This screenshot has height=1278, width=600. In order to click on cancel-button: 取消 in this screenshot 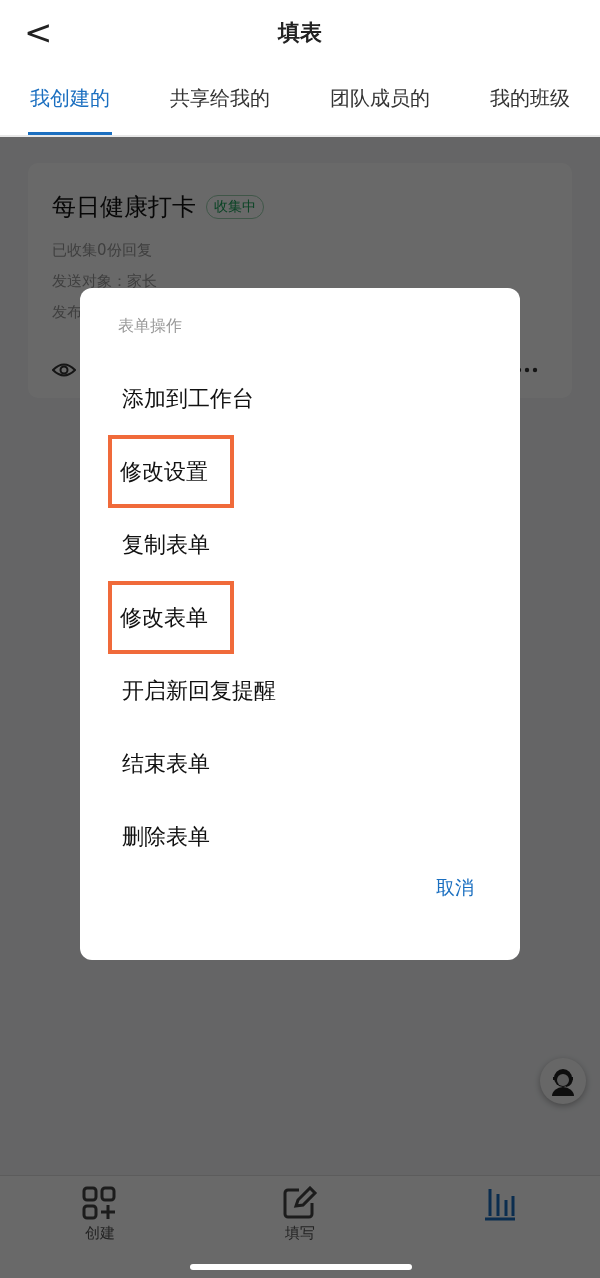, I will do `click(455, 888)`.